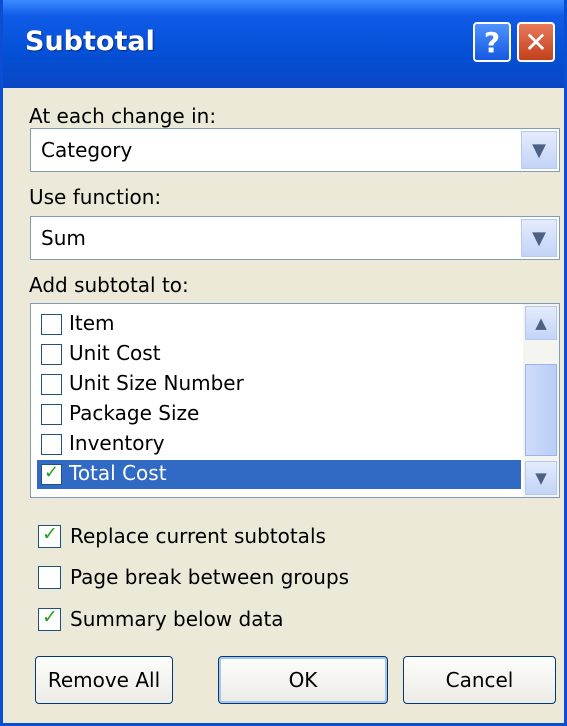 The width and height of the screenshot is (567, 726). Describe the element at coordinates (87, 150) in the screenshot. I see `at-each-change-value: Category` at that location.